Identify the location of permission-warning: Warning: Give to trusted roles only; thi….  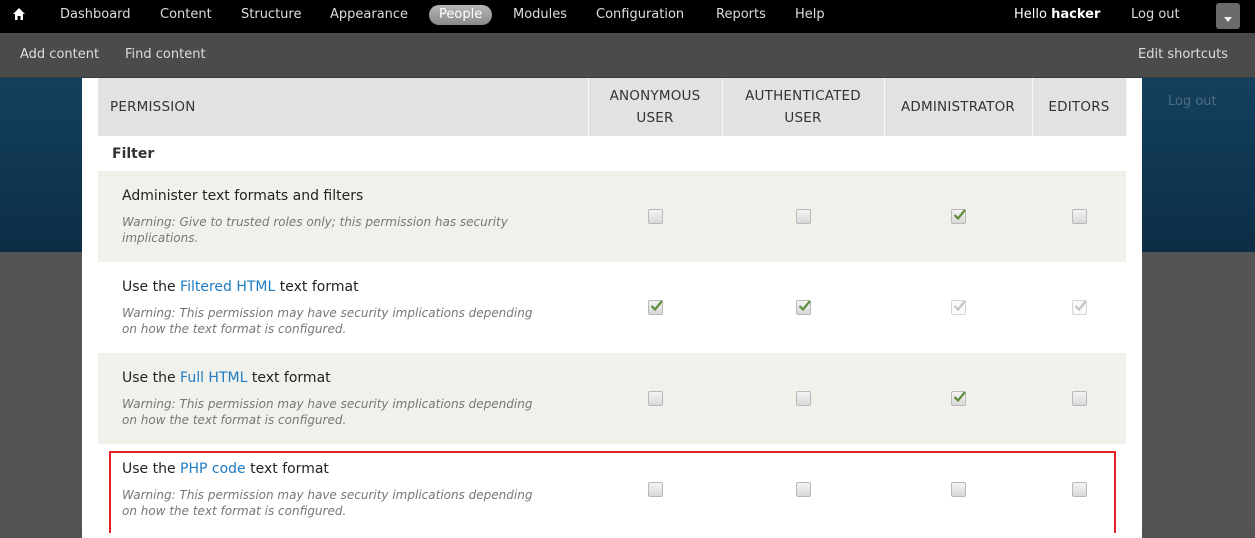
(315, 229).